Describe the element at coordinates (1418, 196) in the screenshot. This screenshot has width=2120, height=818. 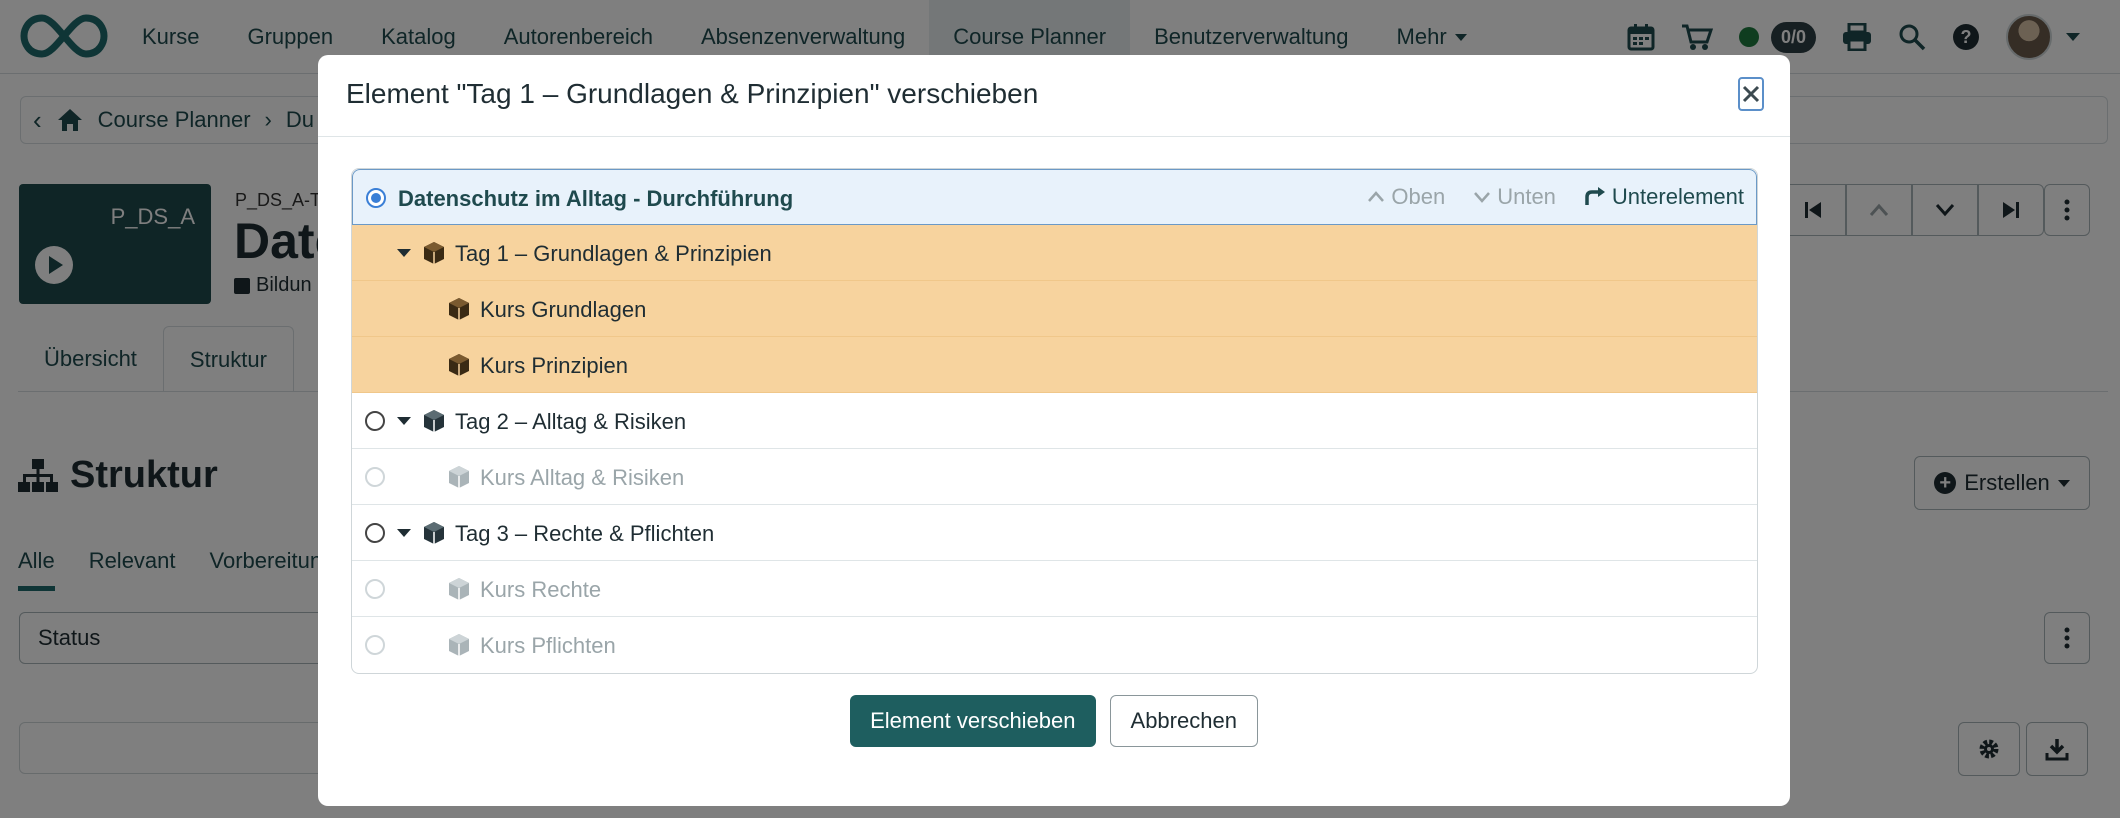
I see `position-top-label: Oben` at that location.